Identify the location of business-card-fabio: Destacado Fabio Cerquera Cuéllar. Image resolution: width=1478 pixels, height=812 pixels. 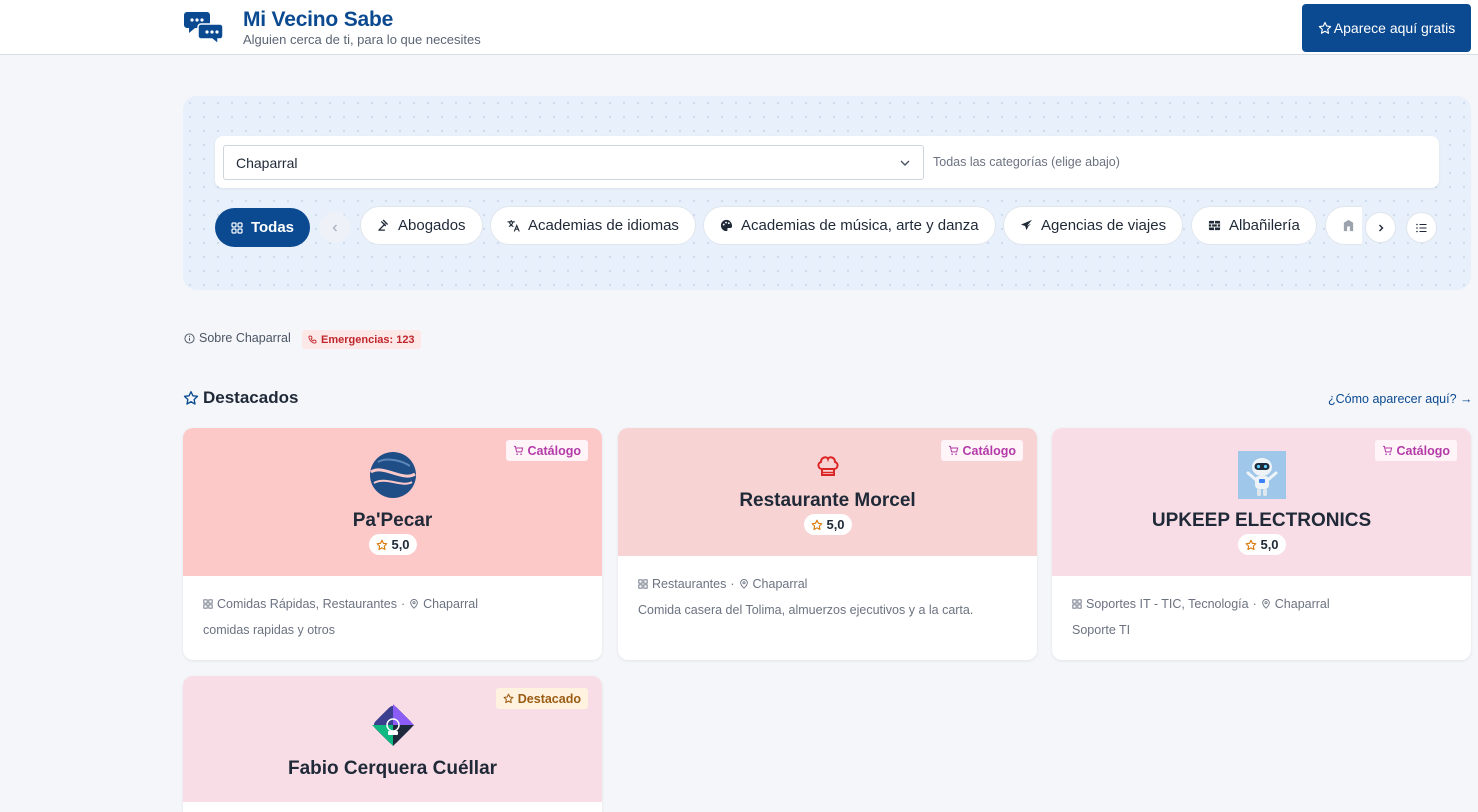
(392, 744).